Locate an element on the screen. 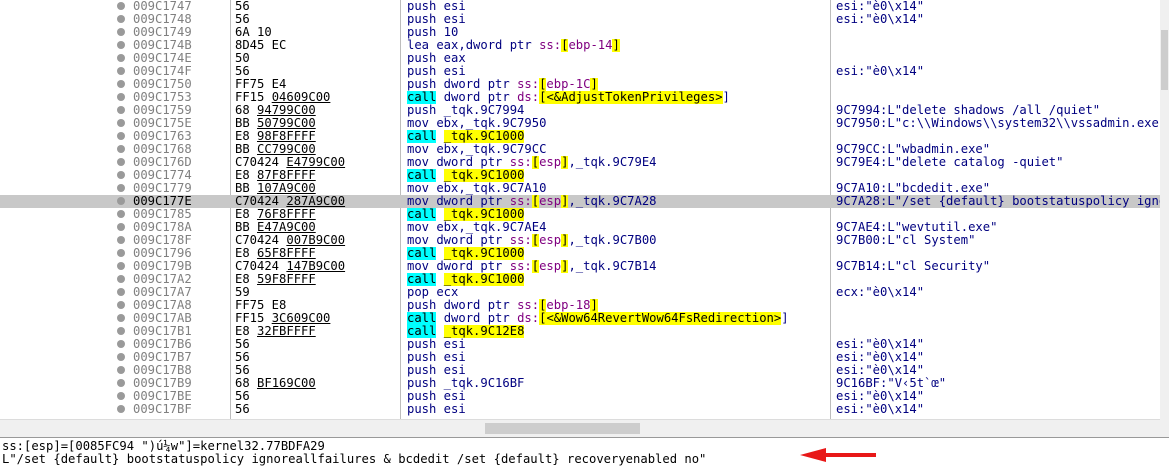  address-cell: 009C17B8 is located at coordinates (180, 370).